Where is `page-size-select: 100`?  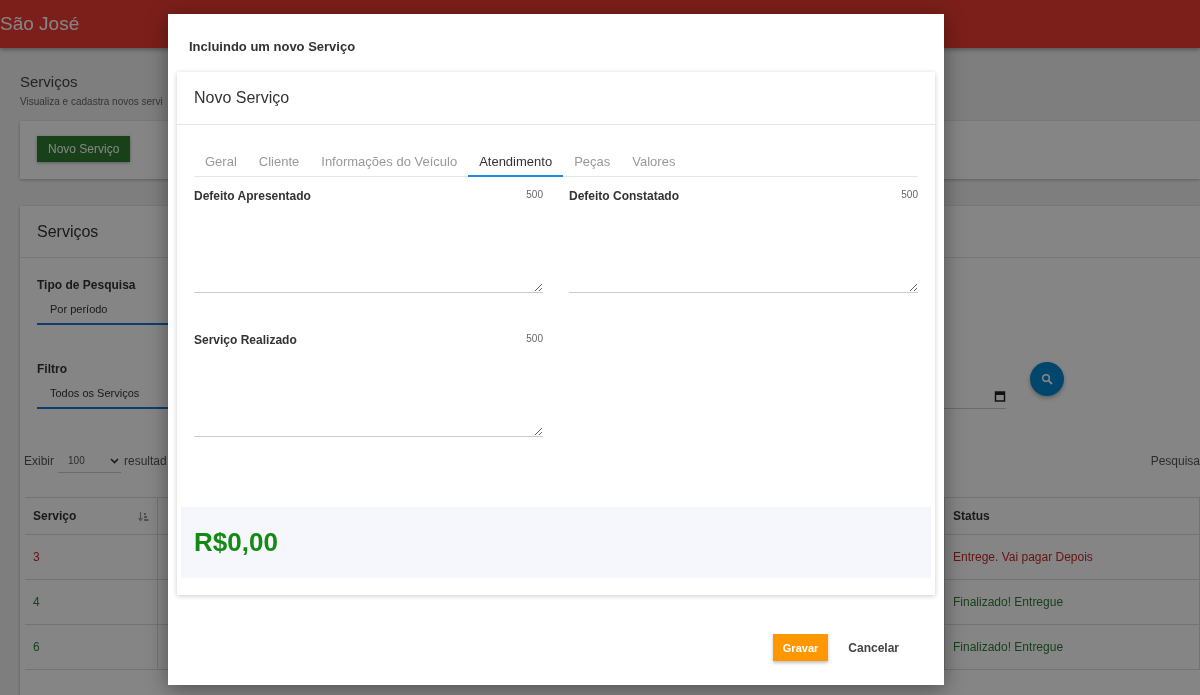
page-size-select: 100 is located at coordinates (89, 461).